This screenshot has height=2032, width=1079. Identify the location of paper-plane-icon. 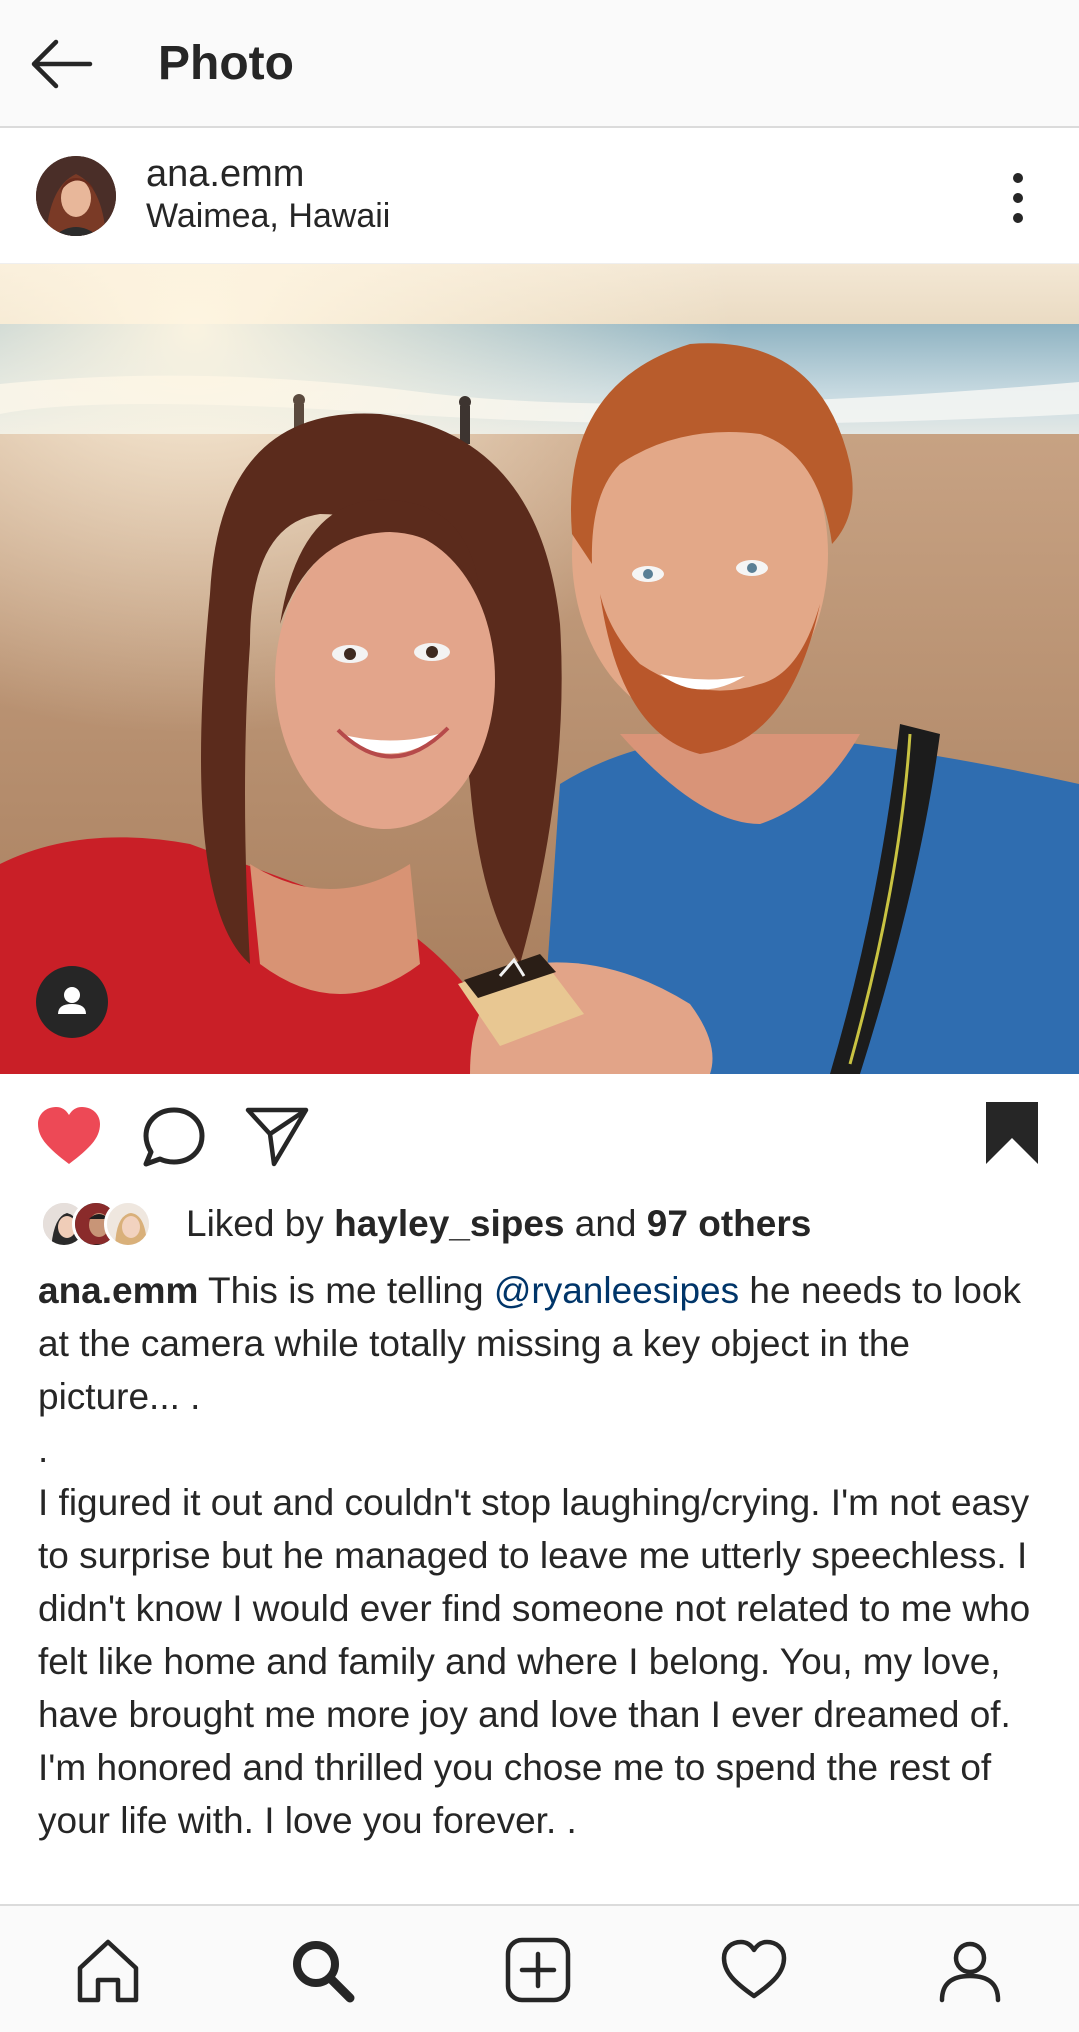
(277, 1137).